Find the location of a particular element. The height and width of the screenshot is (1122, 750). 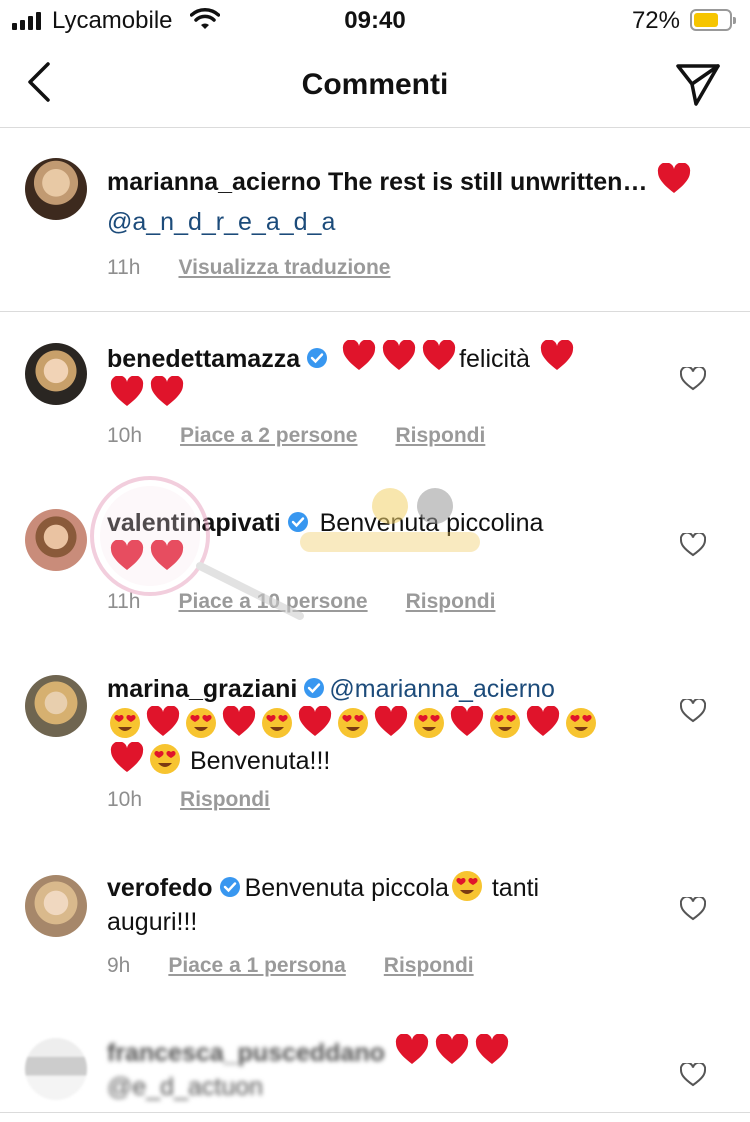

comment-time: 11h is located at coordinates (124, 601).